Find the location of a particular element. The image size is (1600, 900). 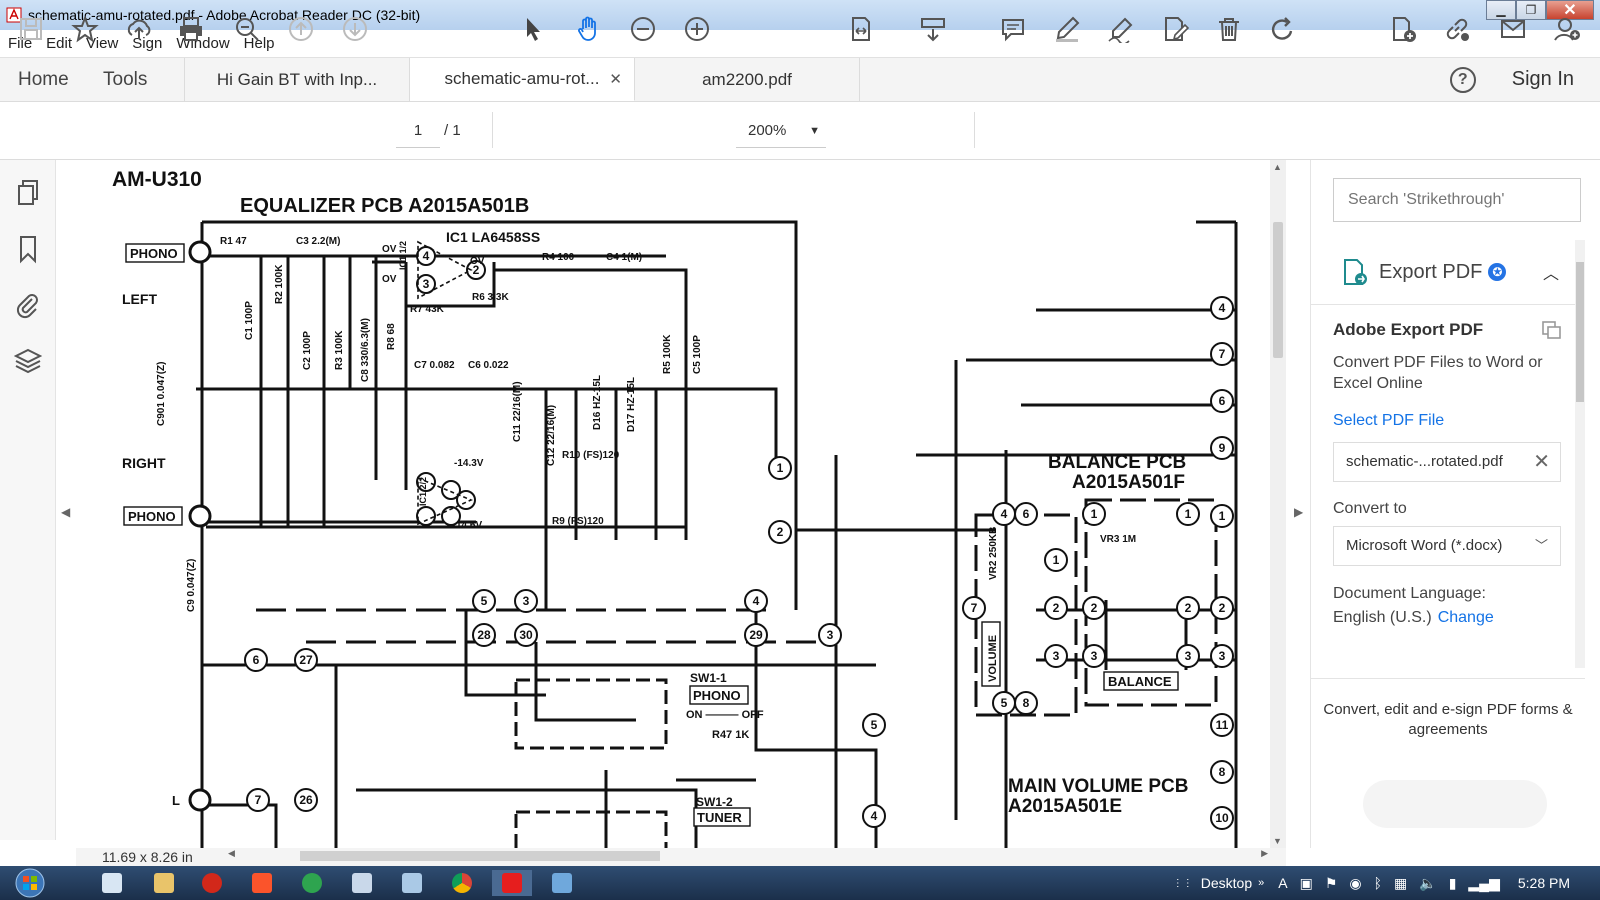

save-icon is located at coordinates (31, 29).